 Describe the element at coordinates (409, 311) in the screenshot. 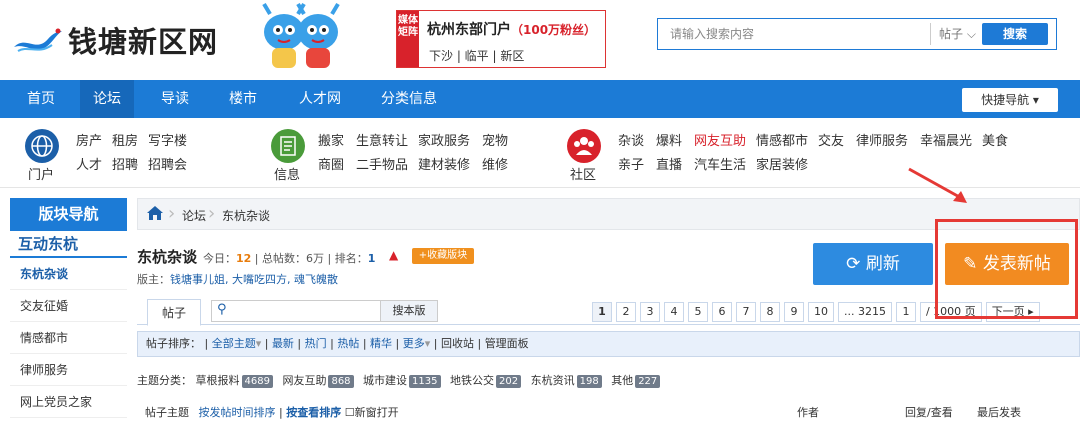

I see `search-forum-button: 搜本版` at that location.